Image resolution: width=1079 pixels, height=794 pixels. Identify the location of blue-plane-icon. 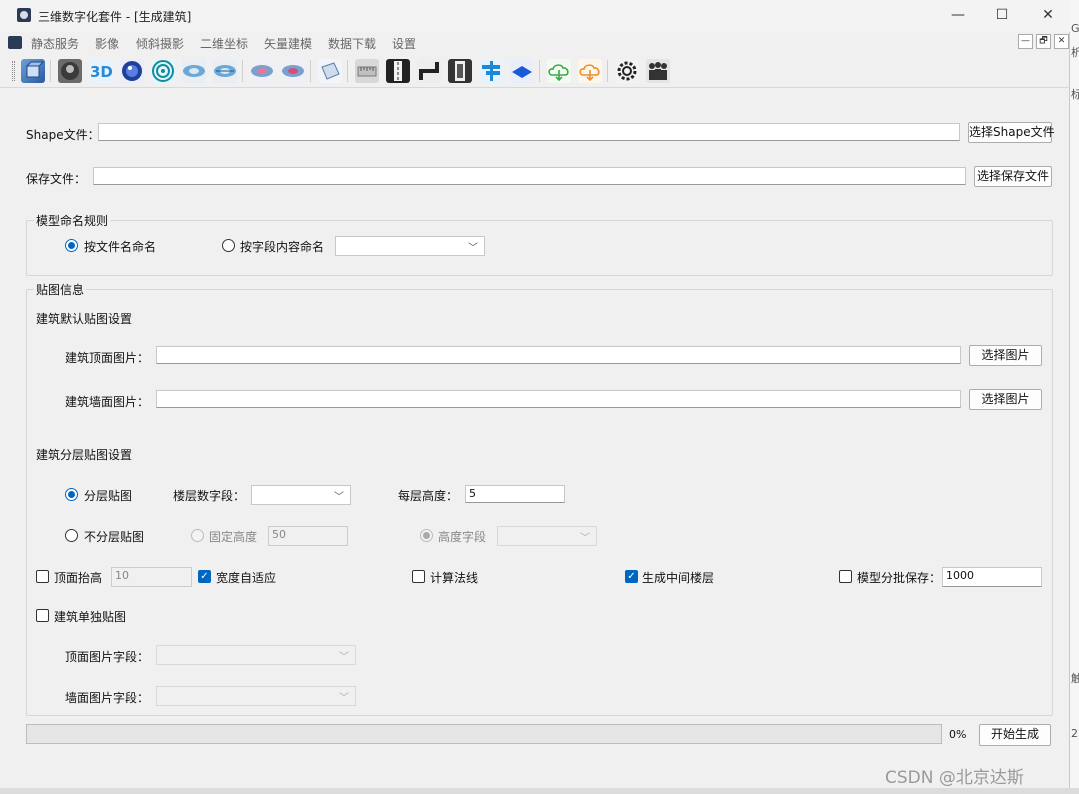
(522, 71).